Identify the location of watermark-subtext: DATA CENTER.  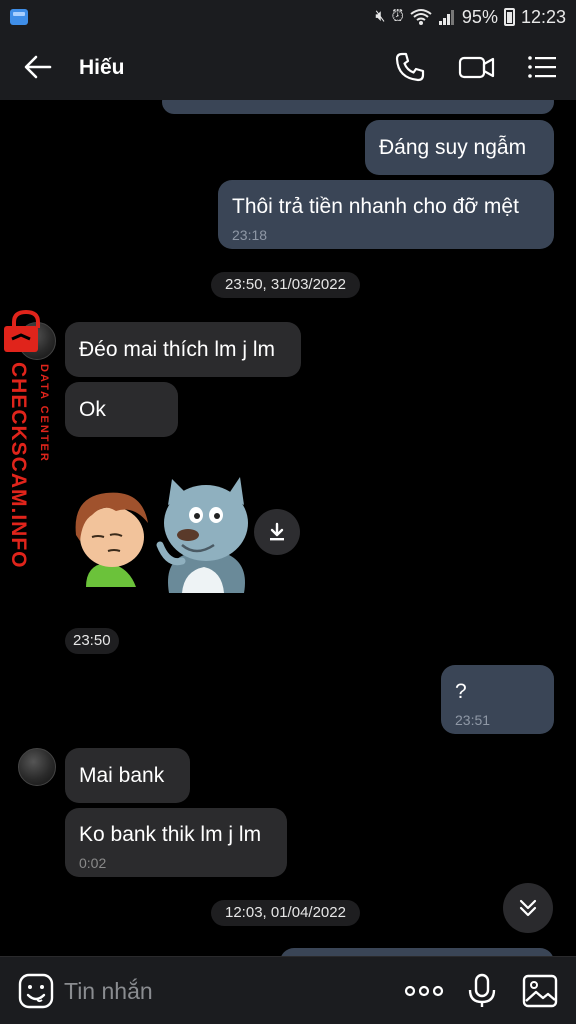
(44, 413).